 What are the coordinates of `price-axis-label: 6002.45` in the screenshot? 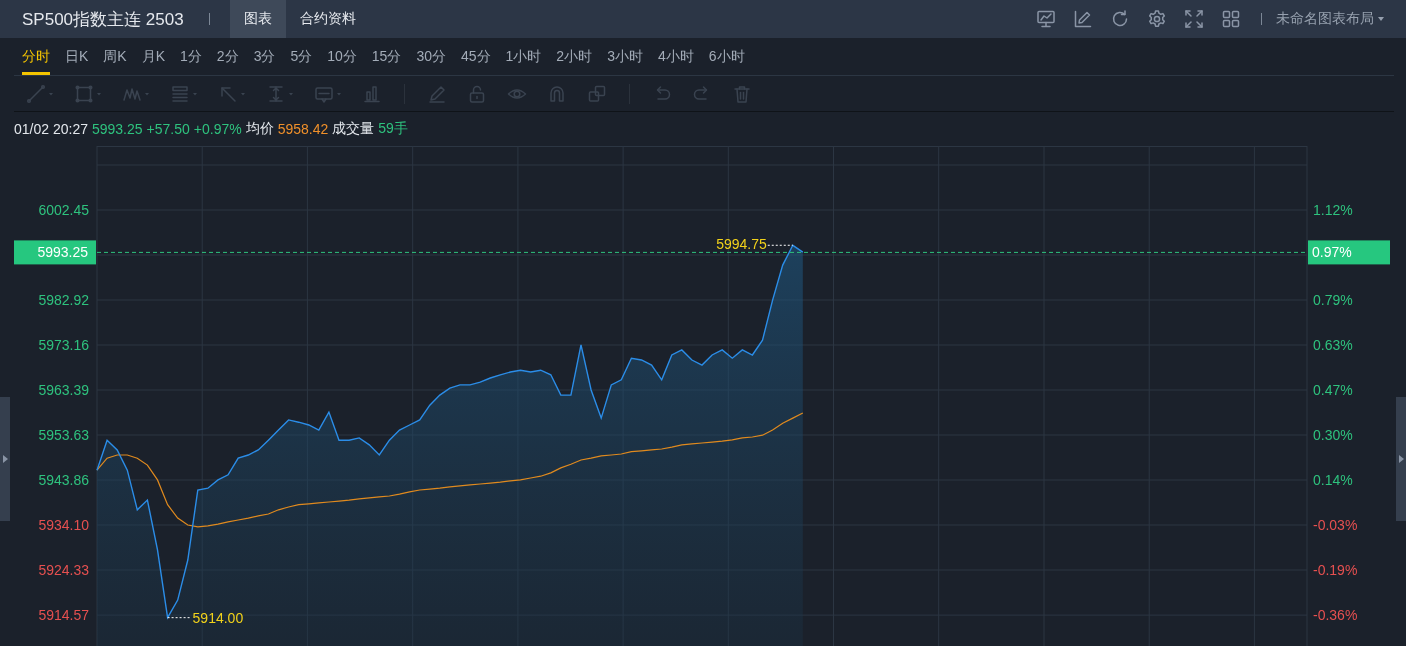 It's located at (63, 210).